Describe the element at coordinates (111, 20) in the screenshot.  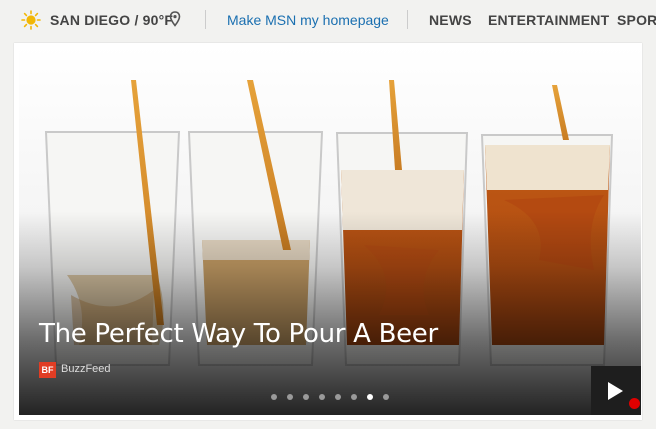
I see `weather-location: SAN DIEGO / 90°F` at that location.